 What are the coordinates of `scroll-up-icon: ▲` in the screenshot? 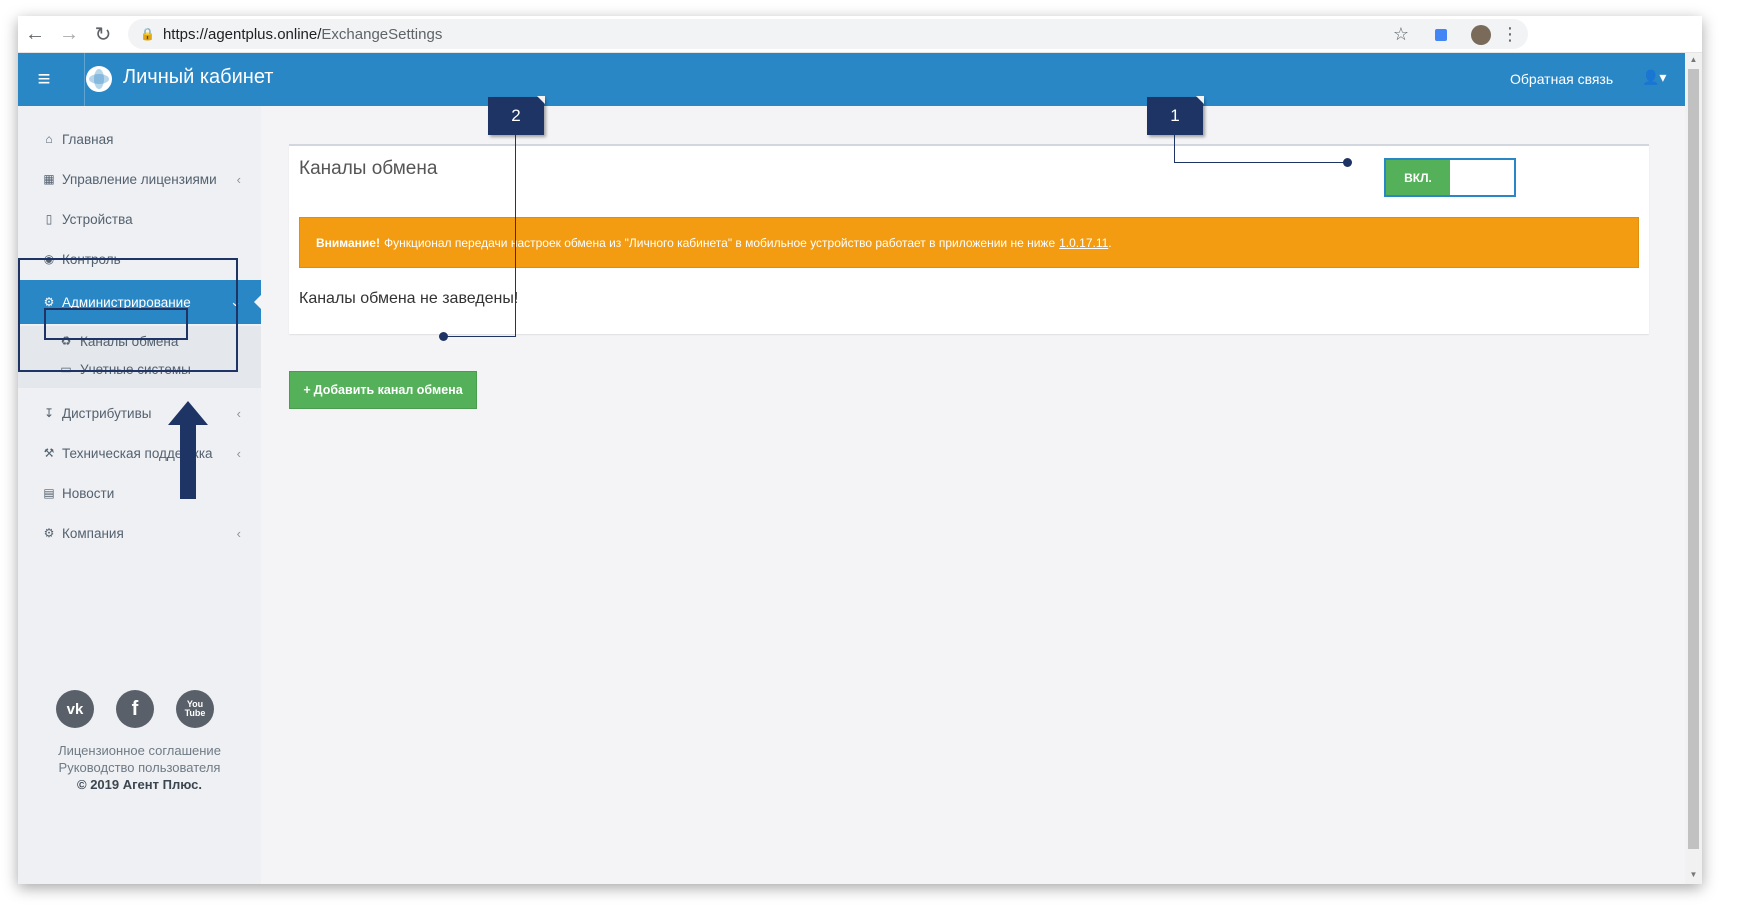 It's located at (1693, 61).